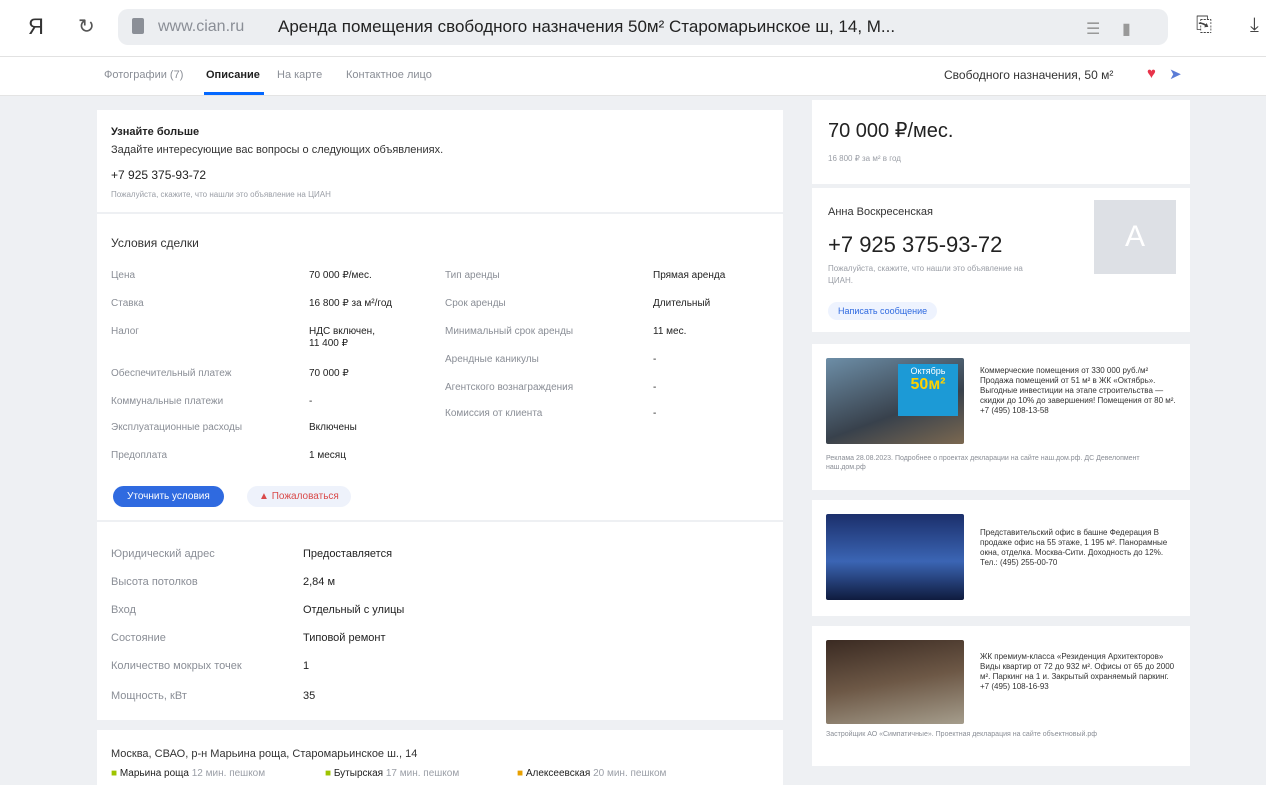 Image resolution: width=1266 pixels, height=785 pixels. I want to click on write-message-button: Написать сообщение, so click(883, 311).